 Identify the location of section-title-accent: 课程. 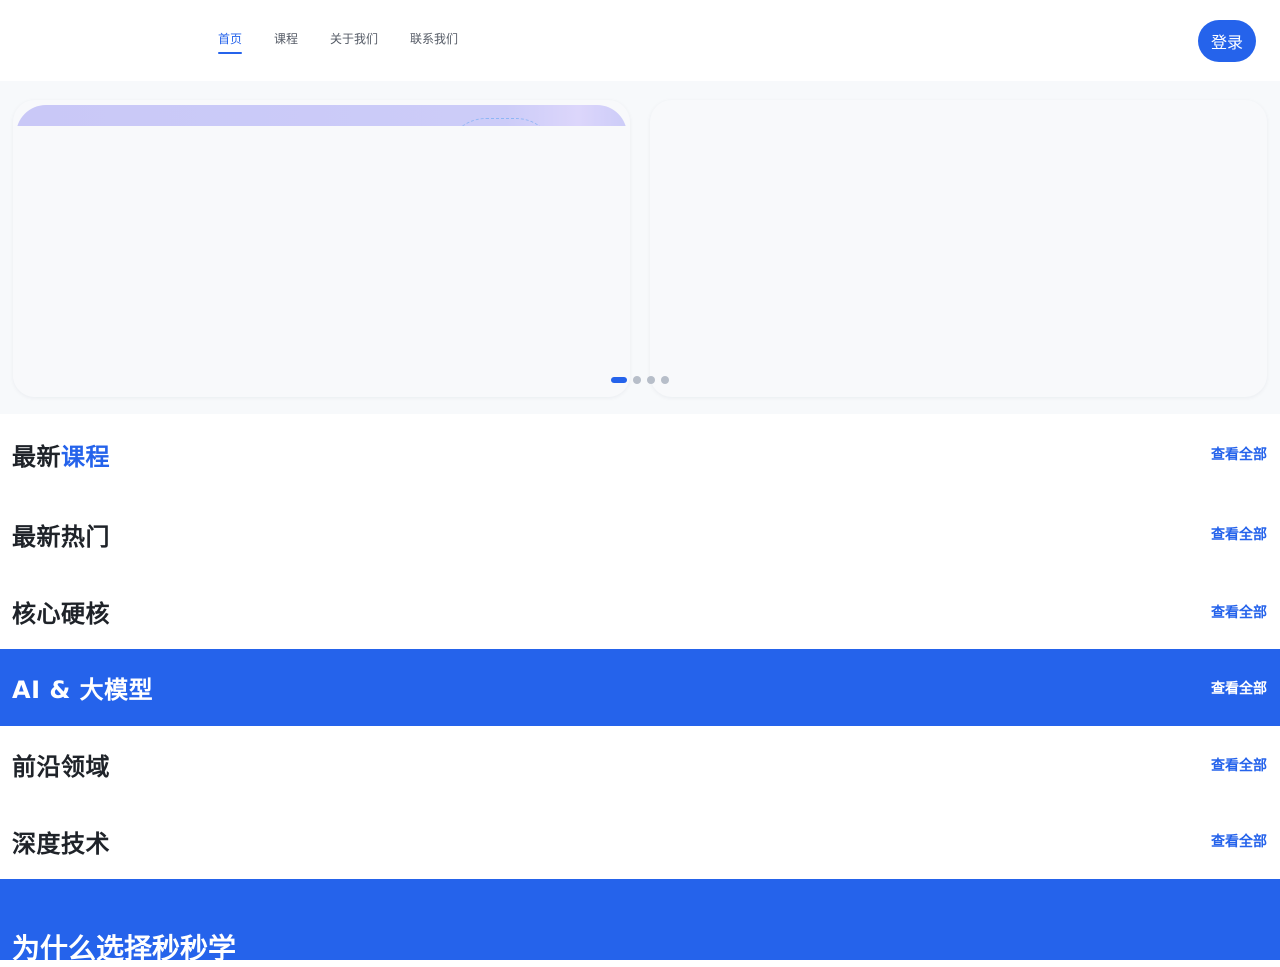
(85, 456).